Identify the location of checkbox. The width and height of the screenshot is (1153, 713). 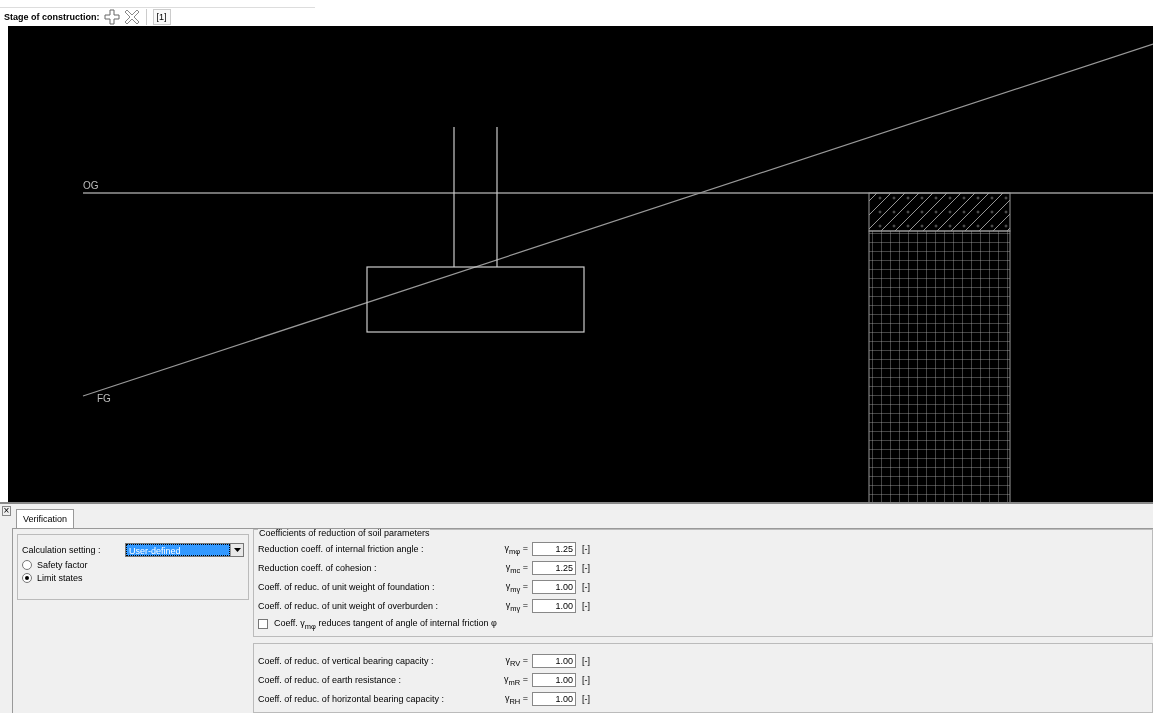
(263, 624).